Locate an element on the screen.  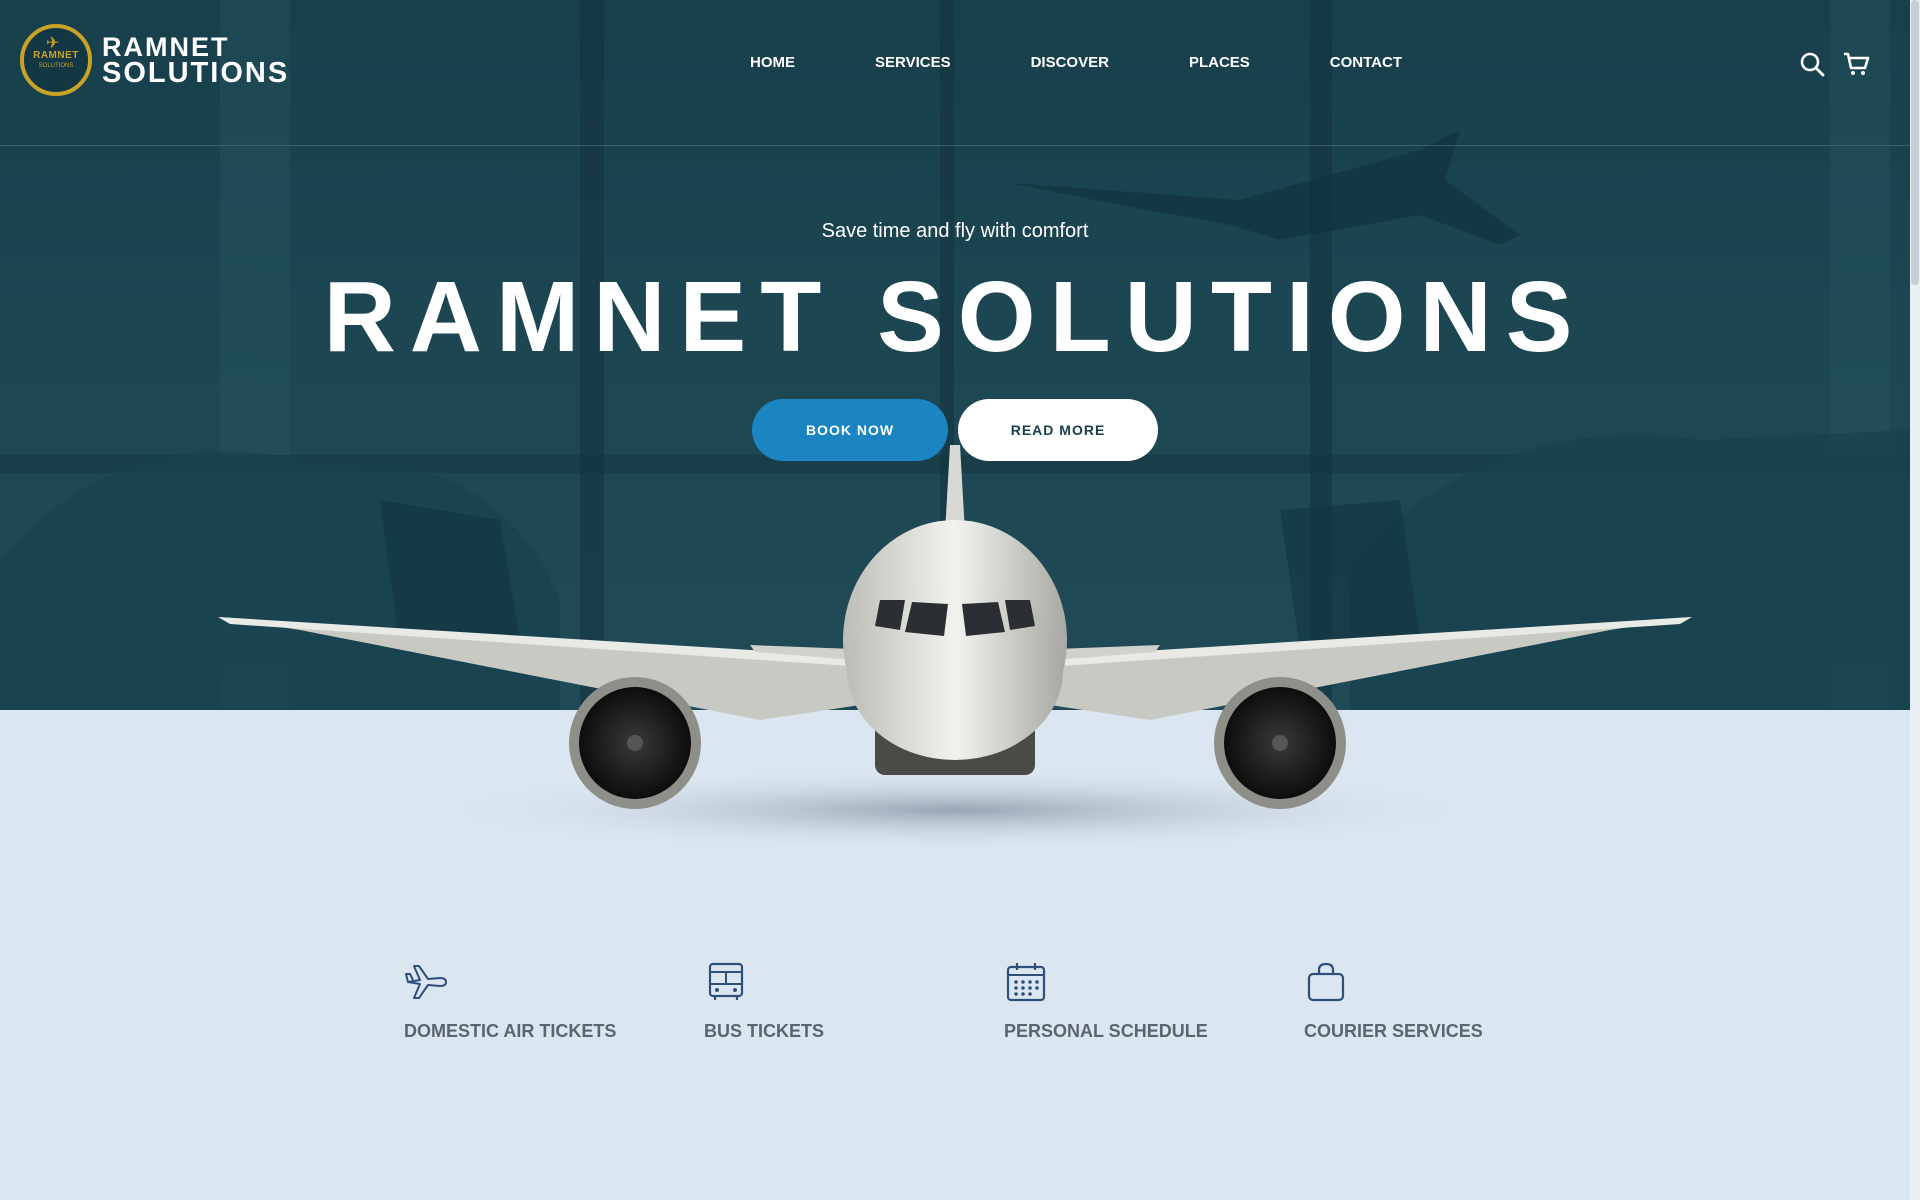
nav-home: HOME is located at coordinates (772, 62).